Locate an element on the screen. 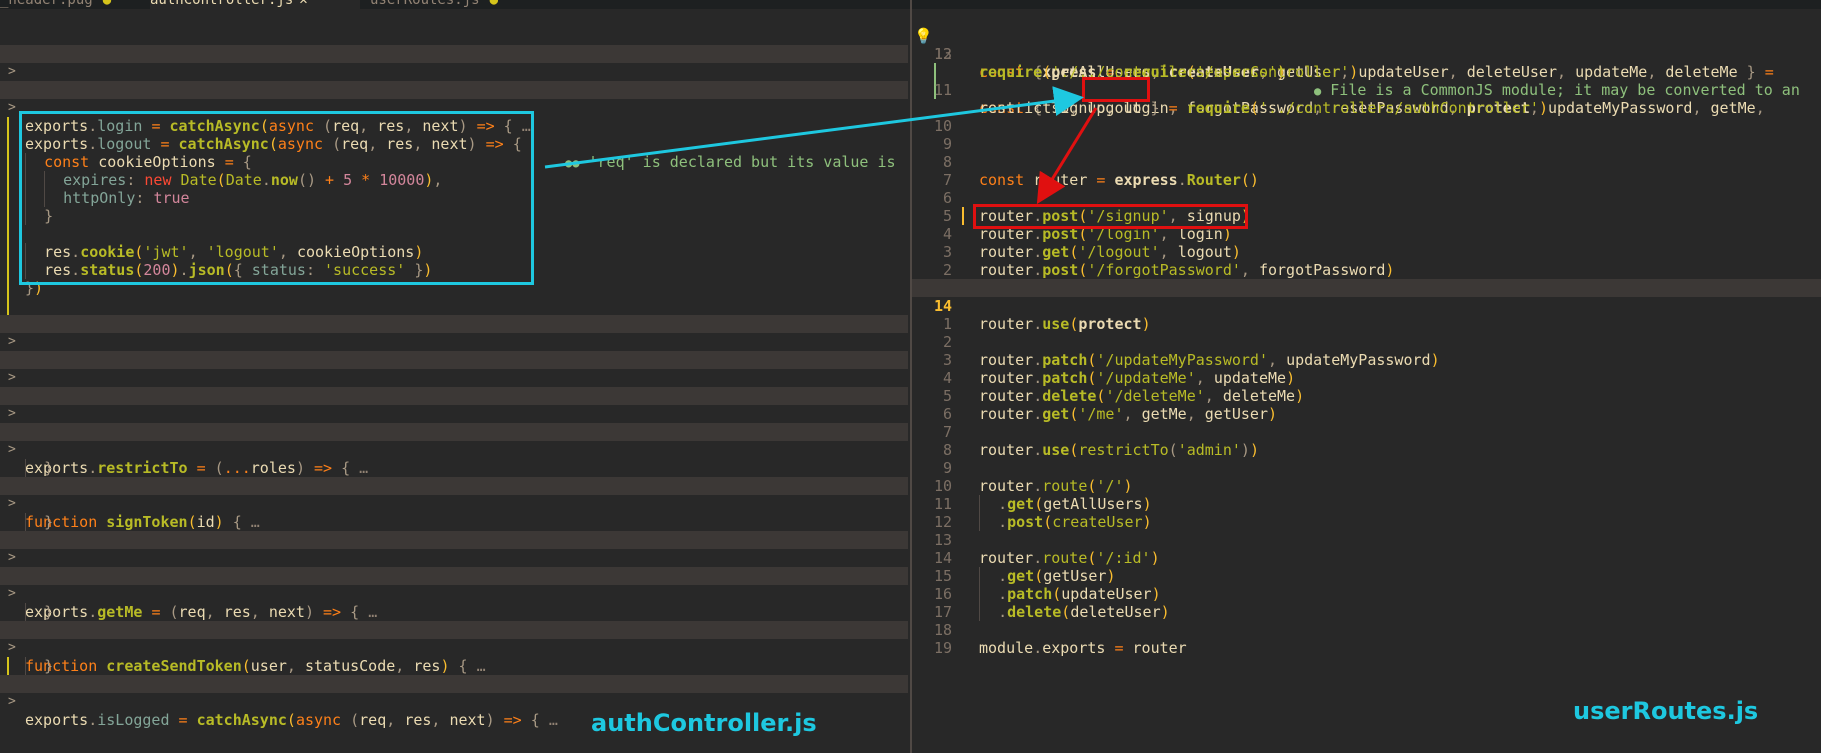  auth-controller-caption: authController.js is located at coordinates (704, 723).